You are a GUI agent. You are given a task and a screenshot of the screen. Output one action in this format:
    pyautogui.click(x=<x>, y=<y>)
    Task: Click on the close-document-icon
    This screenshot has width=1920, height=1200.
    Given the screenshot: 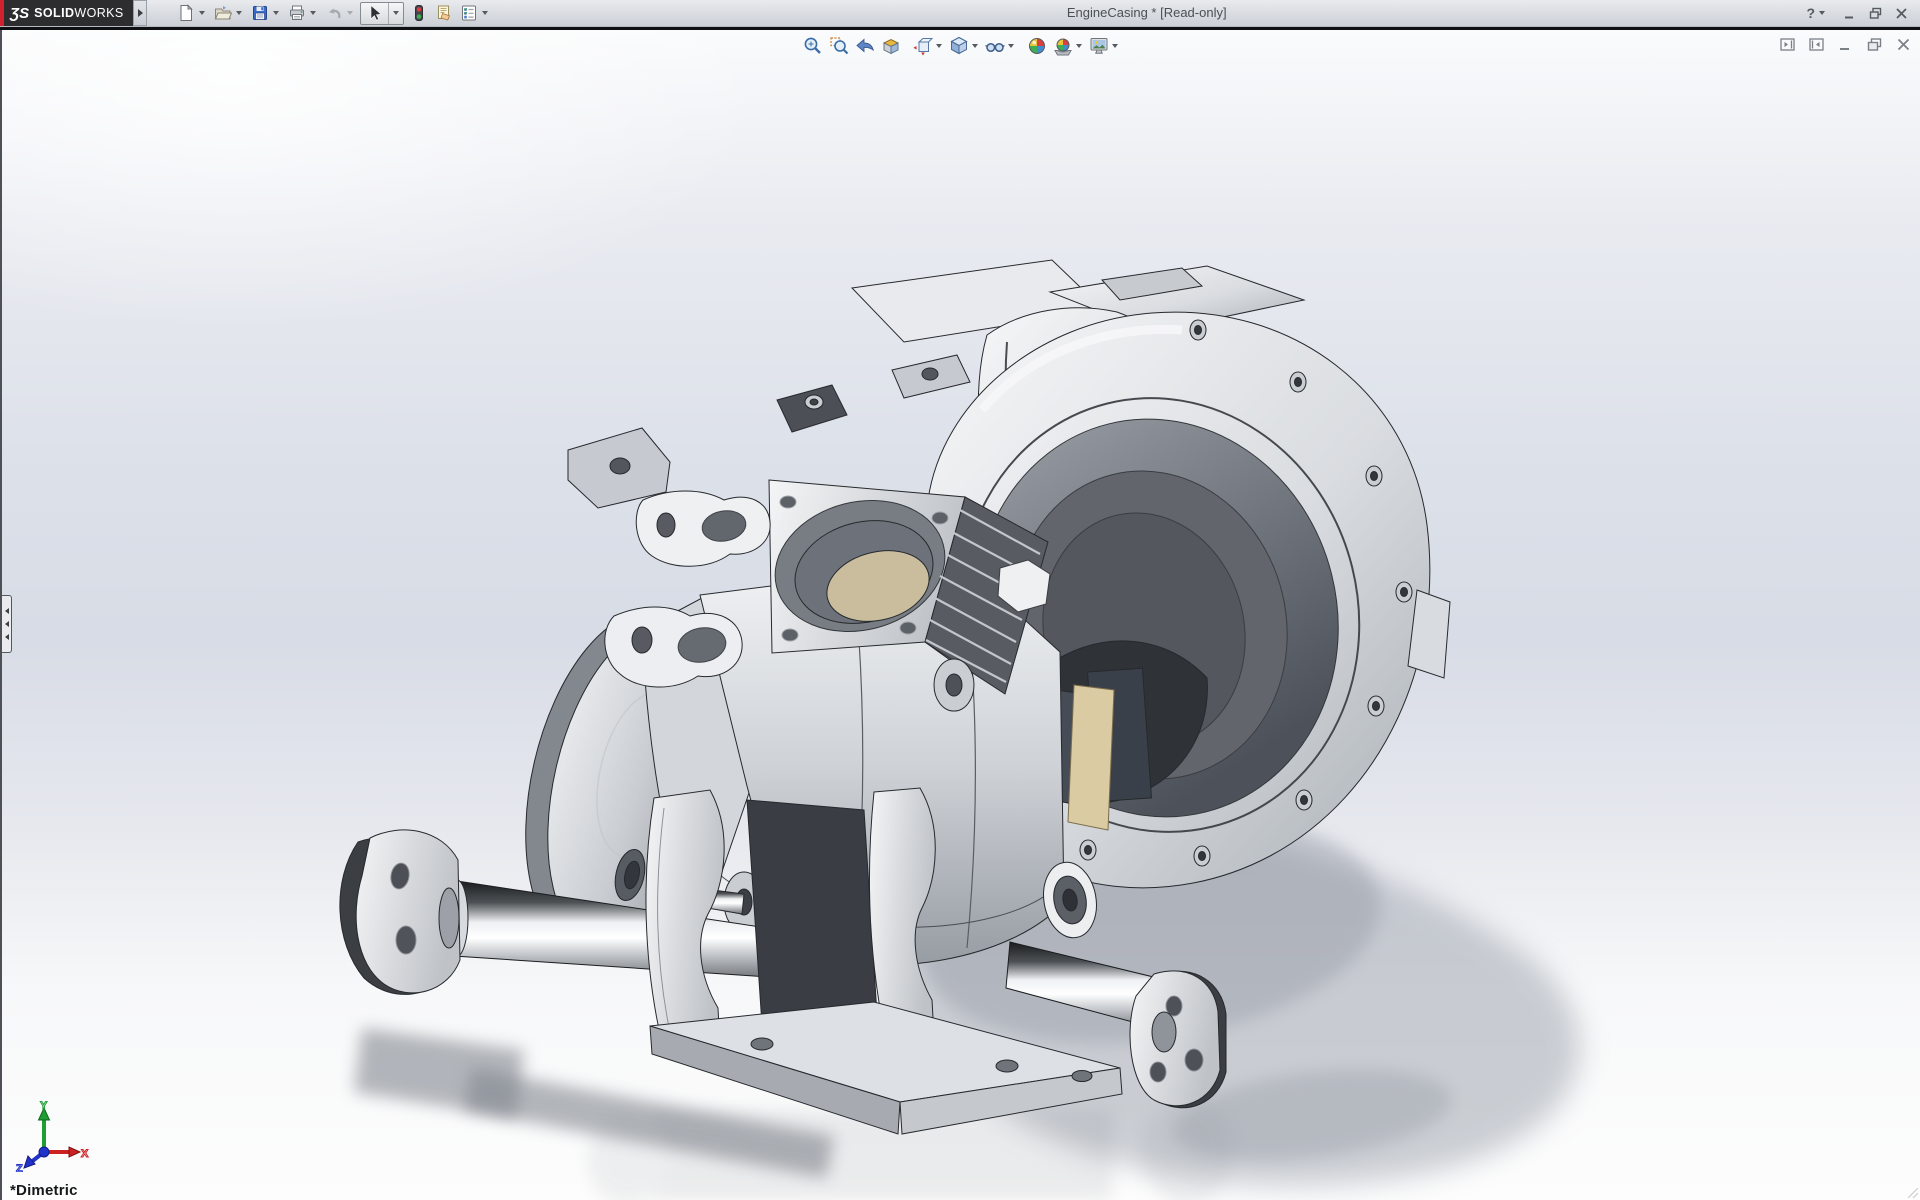 What is the action you would take?
    pyautogui.click(x=1903, y=44)
    